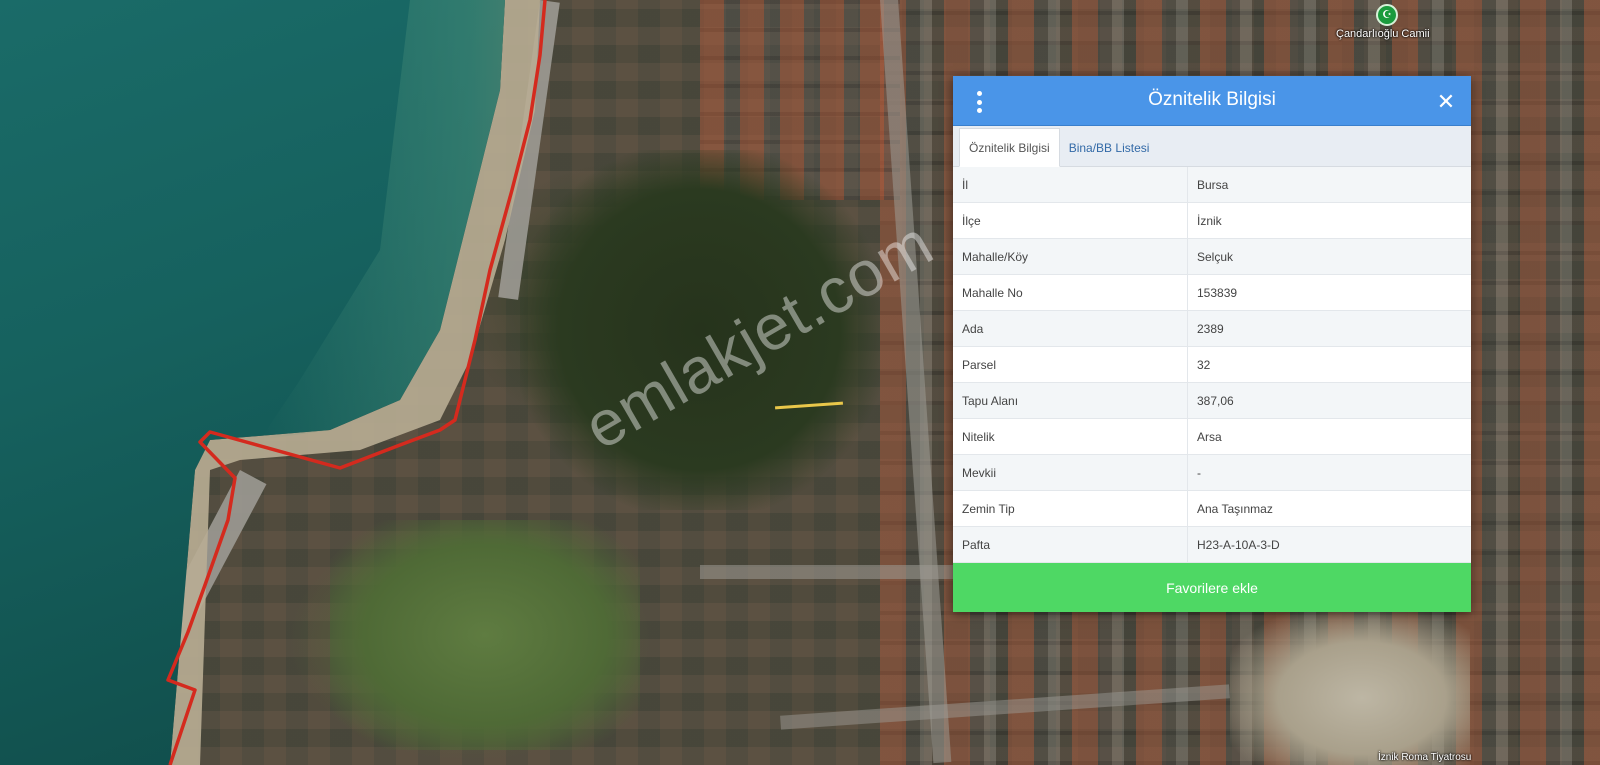 Image resolution: width=1600 pixels, height=765 pixels. I want to click on poi-theatre-label: İznik Roma Tiyatrosu, so click(1425, 757).